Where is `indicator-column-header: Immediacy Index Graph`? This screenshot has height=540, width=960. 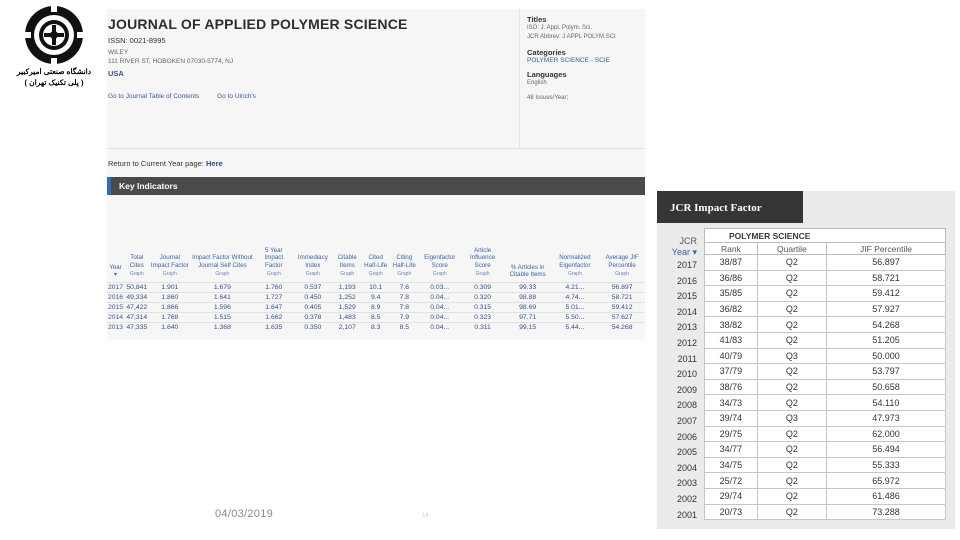 indicator-column-header: Immediacy Index Graph is located at coordinates (313, 239).